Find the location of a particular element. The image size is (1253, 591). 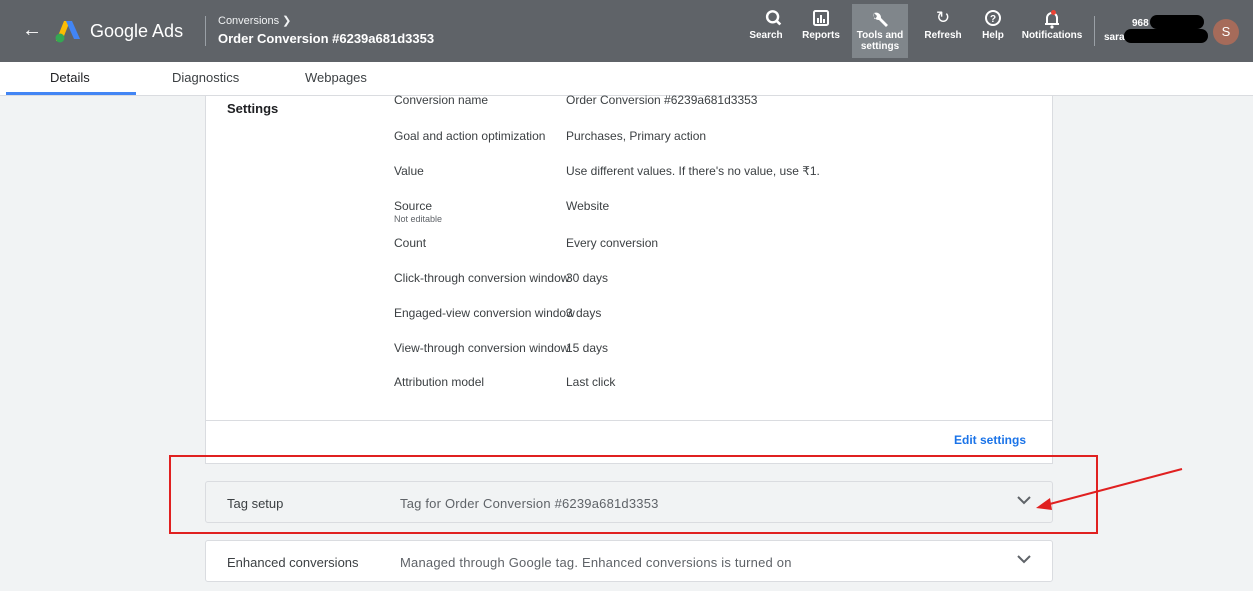

refresh-label: Refresh is located at coordinates (943, 35).